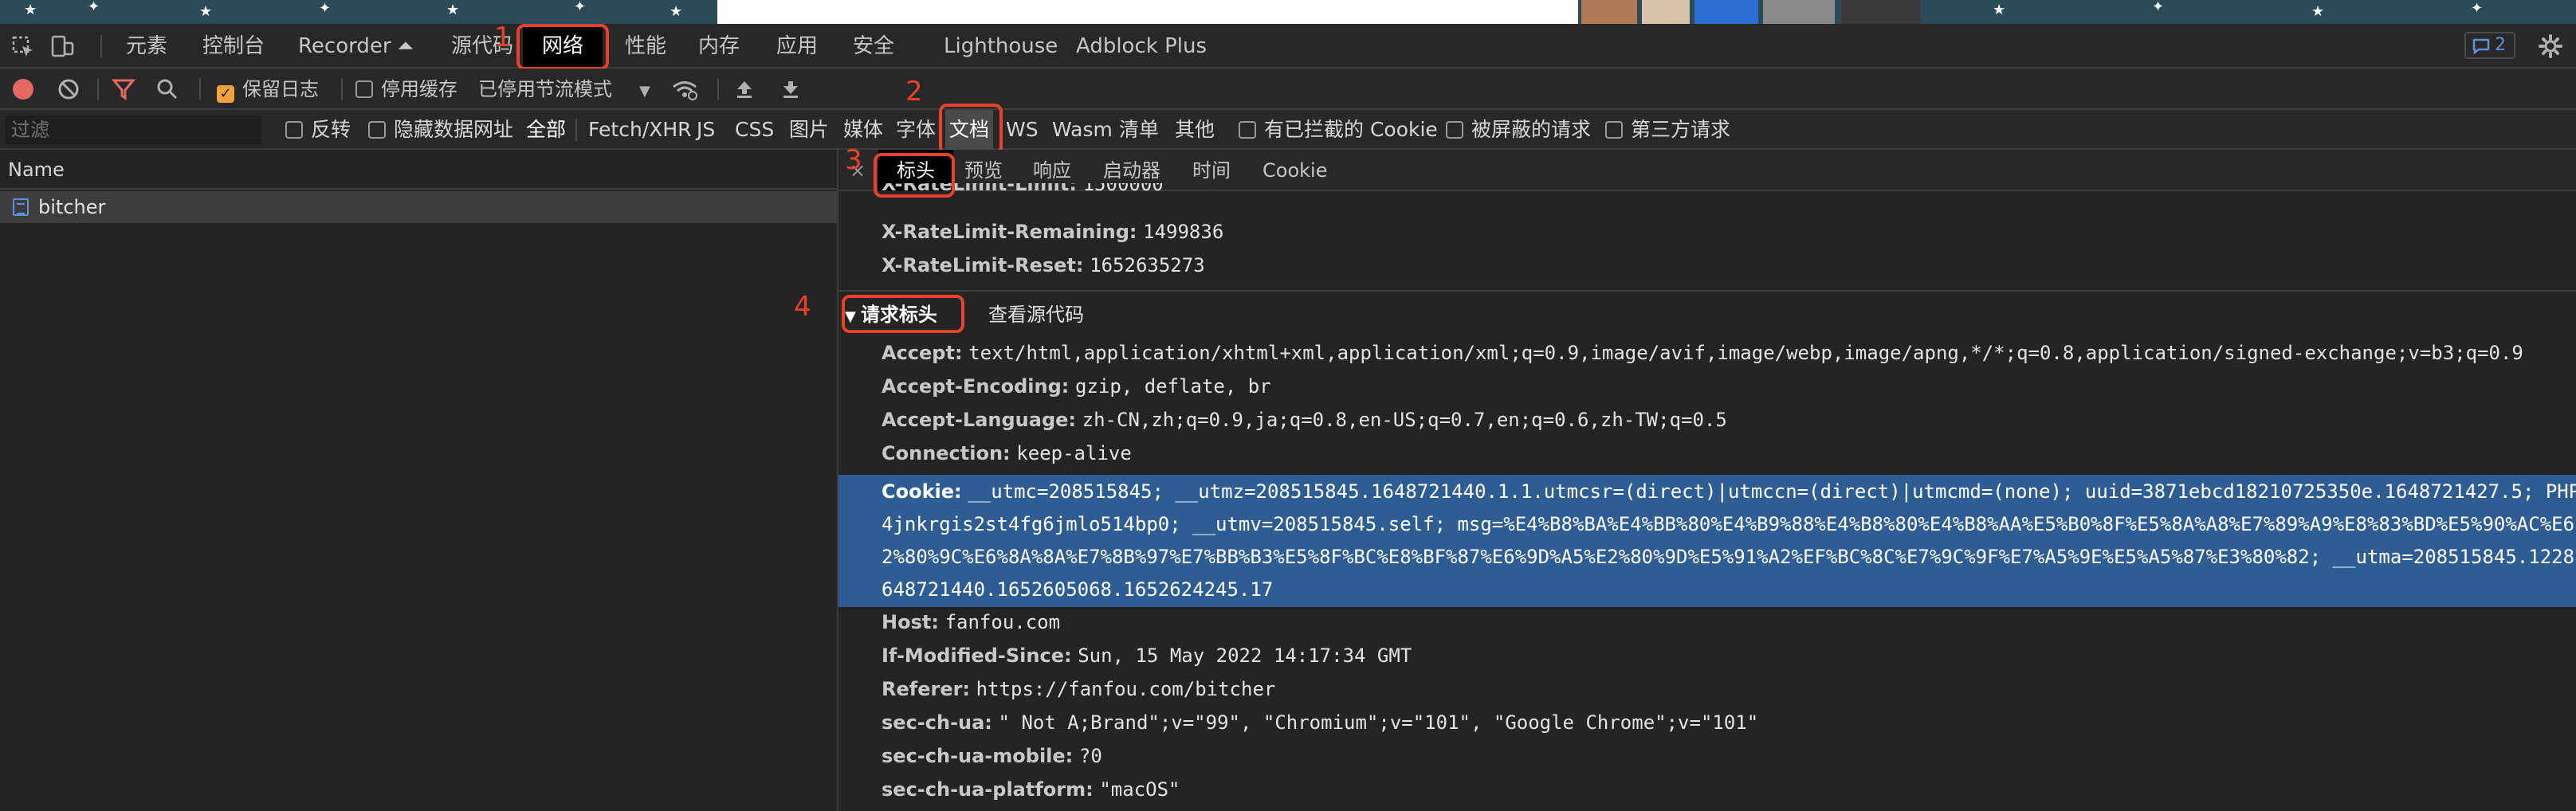 Image resolution: width=2576 pixels, height=811 pixels. I want to click on tab-memory: 内存, so click(719, 46).